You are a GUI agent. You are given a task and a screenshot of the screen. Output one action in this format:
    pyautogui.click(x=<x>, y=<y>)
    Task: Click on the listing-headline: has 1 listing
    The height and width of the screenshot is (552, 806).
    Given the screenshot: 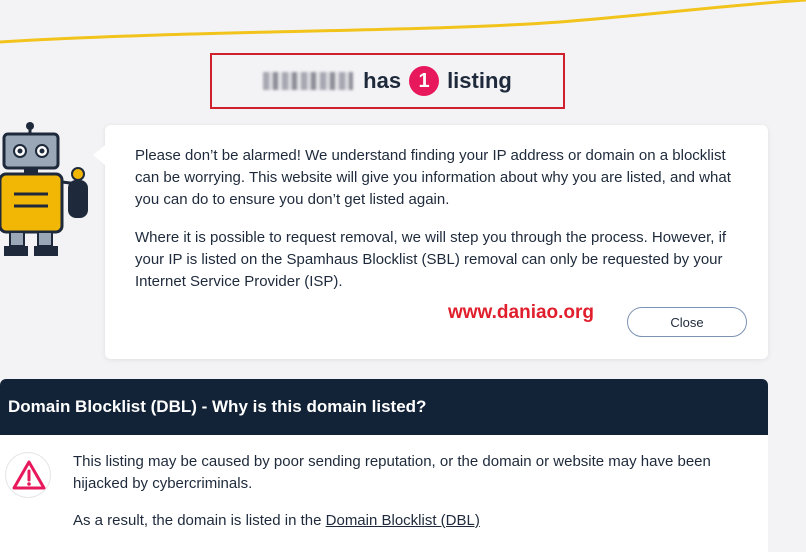 What is the action you would take?
    pyautogui.click(x=387, y=81)
    